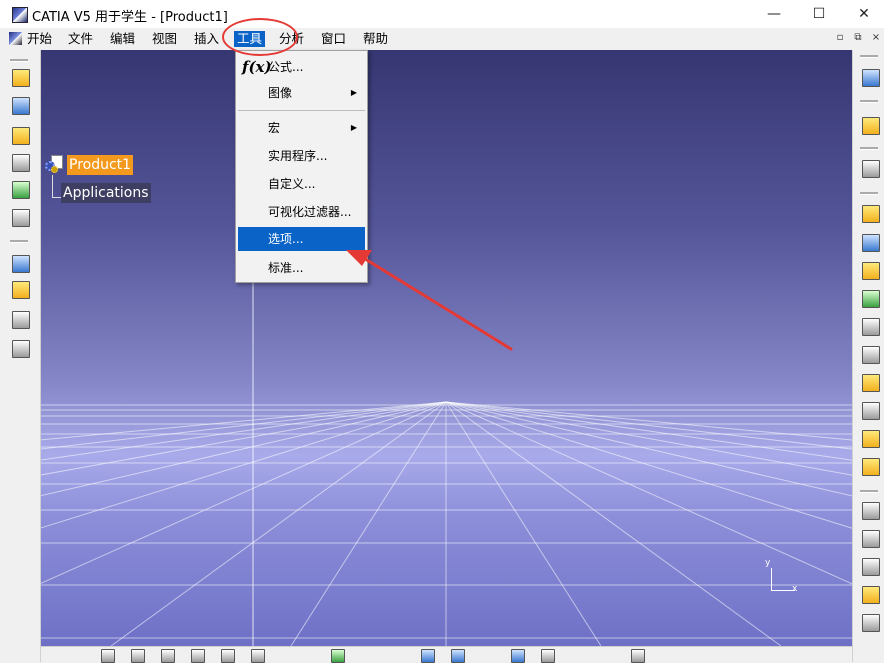  I want to click on axis-compass: y x, so click(783, 578).